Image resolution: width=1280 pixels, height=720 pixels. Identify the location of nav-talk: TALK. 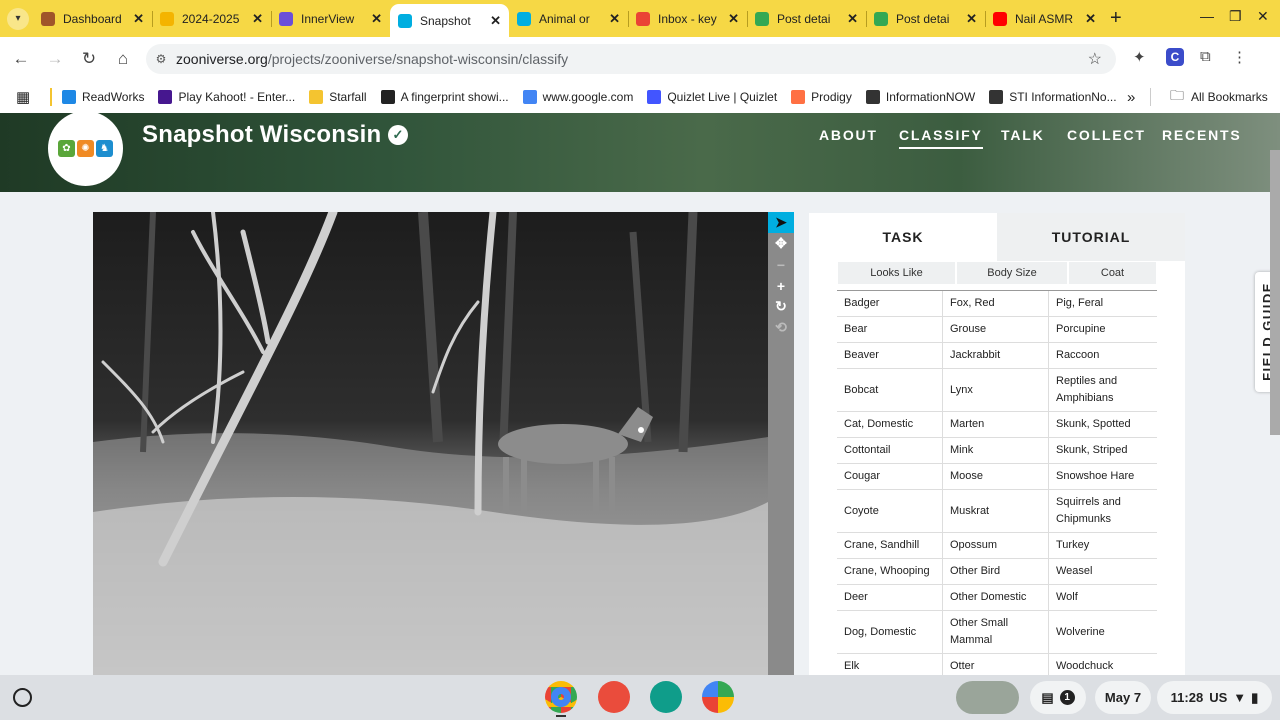
(1023, 135).